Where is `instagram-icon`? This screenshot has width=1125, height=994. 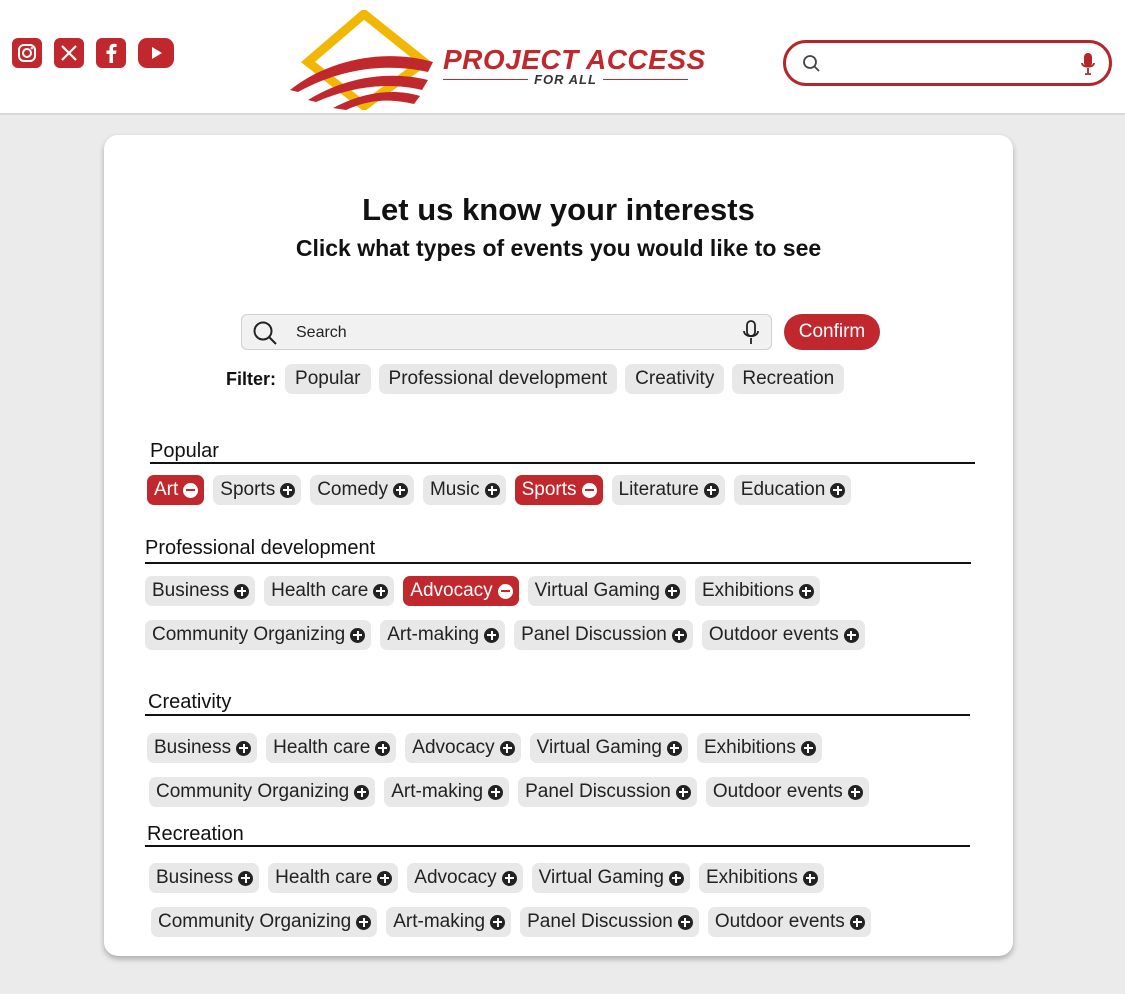
instagram-icon is located at coordinates (27, 53).